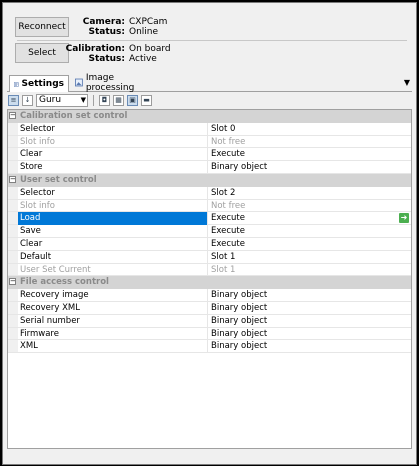 The width and height of the screenshot is (419, 466). I want to click on property-value: Not free, so click(302, 206).